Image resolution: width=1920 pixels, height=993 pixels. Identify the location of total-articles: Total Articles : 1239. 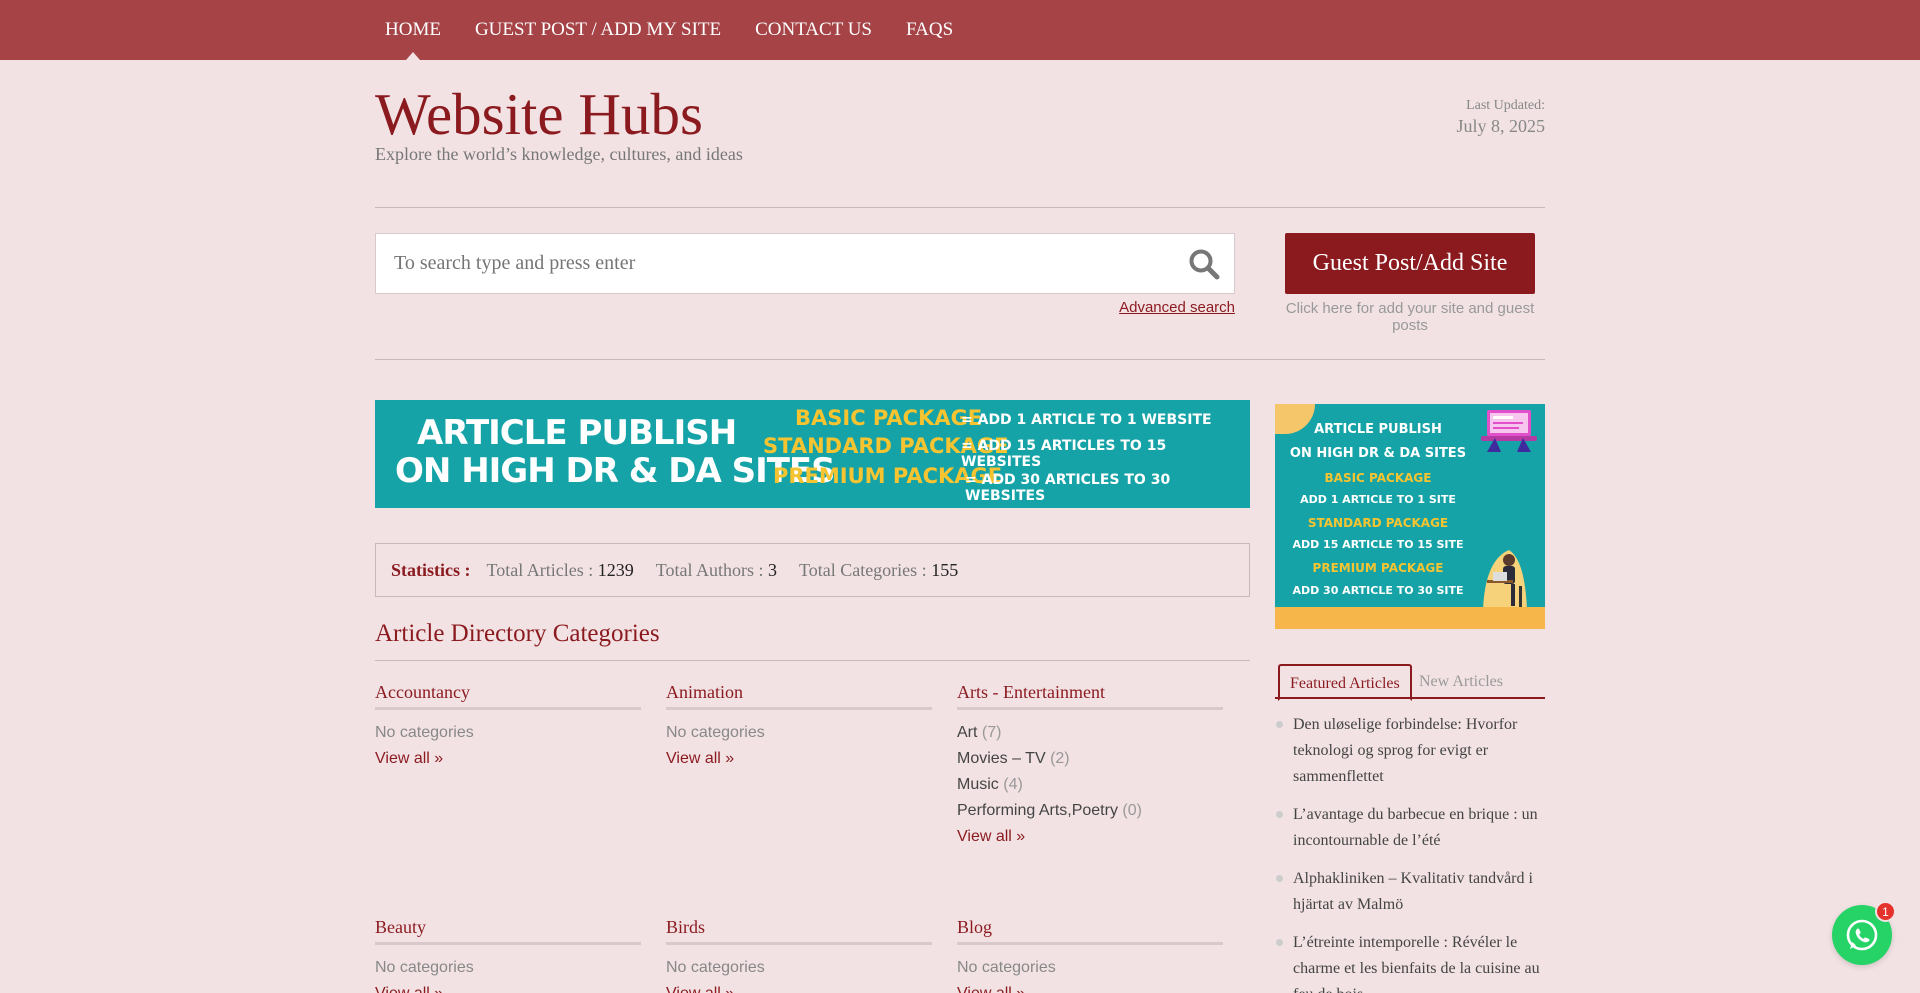
(560, 570).